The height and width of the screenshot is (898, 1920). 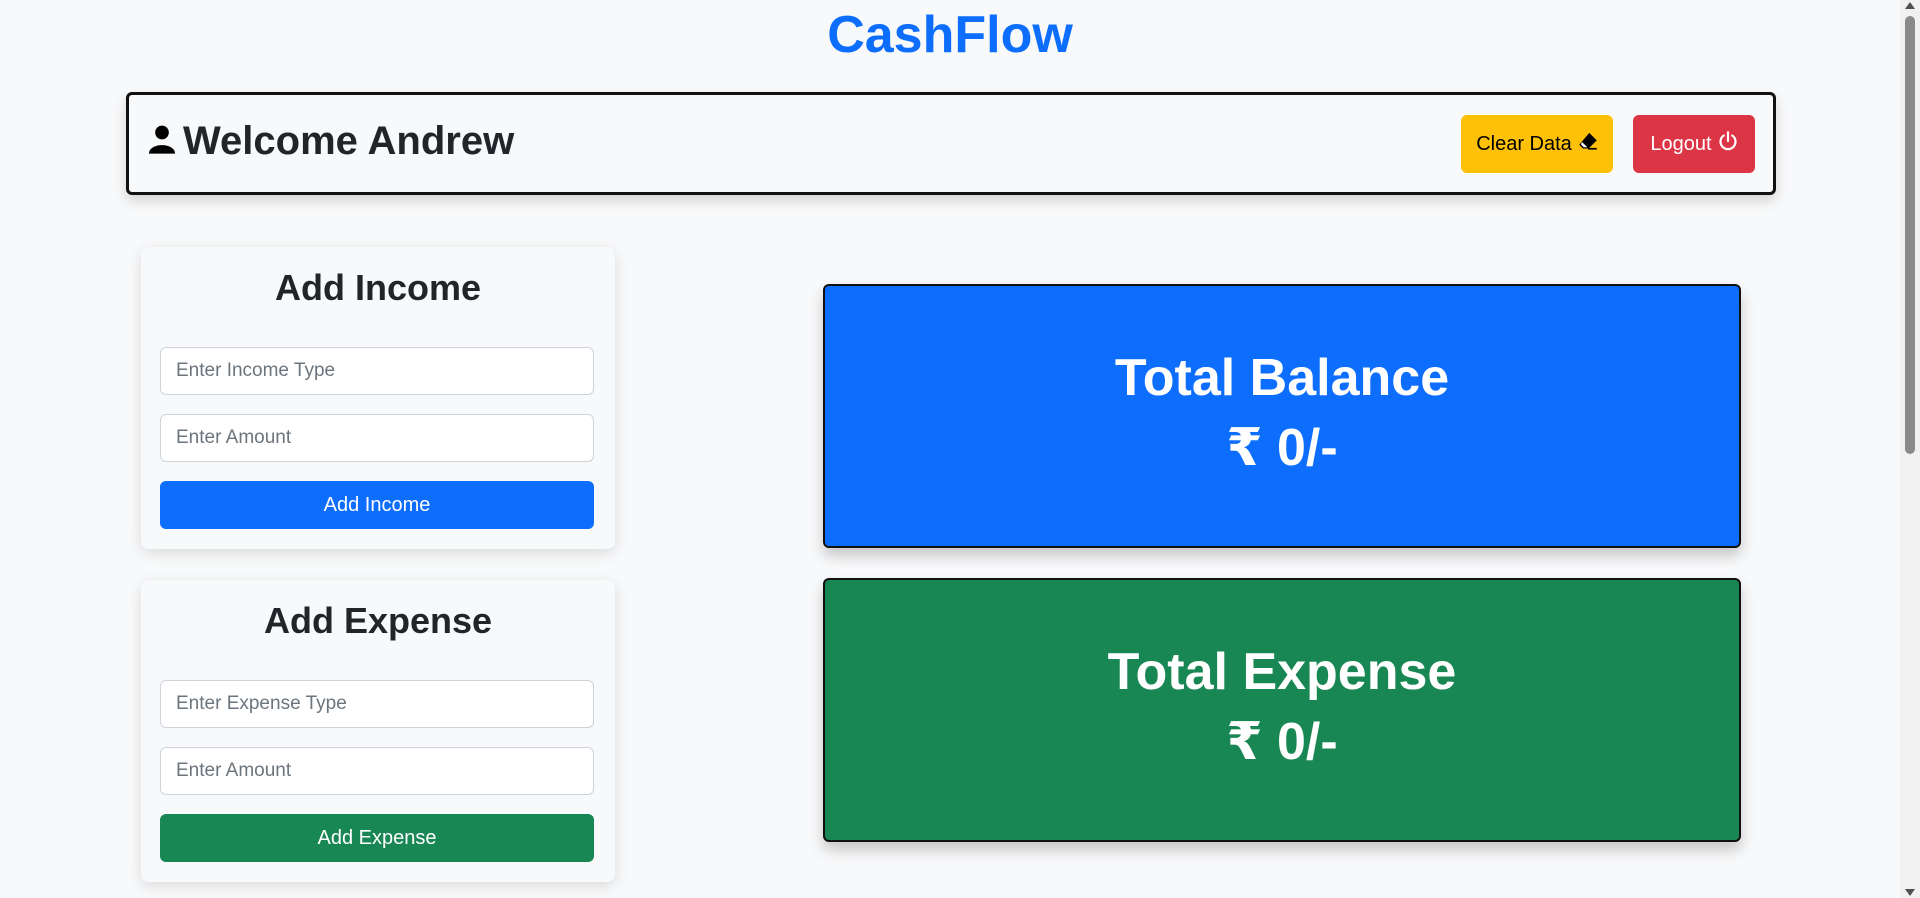 What do you see at coordinates (377, 771) in the screenshot?
I see `expense-amount-input` at bounding box center [377, 771].